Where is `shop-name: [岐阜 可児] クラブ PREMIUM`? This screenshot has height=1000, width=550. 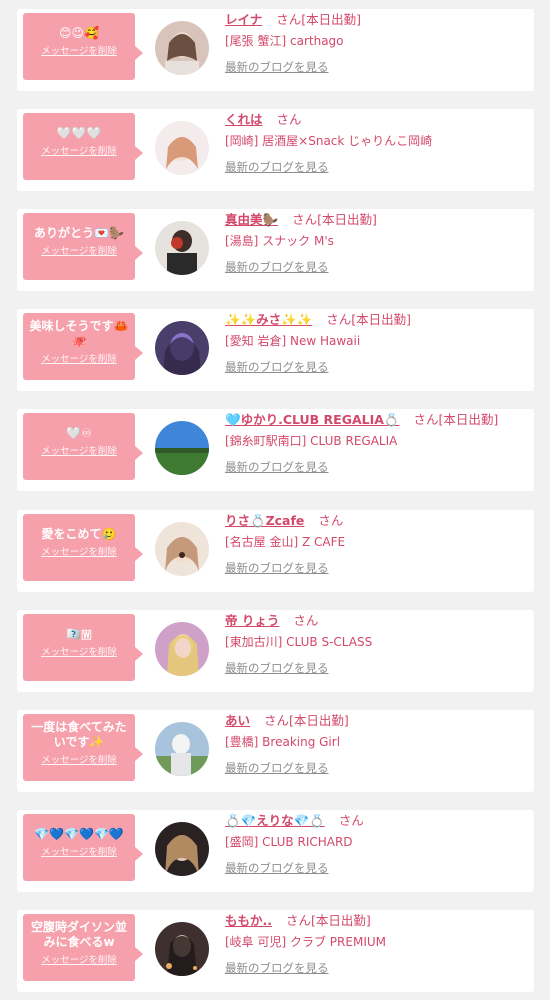
shop-name: [岐阜 可児] クラブ PREMIUM is located at coordinates (305, 942).